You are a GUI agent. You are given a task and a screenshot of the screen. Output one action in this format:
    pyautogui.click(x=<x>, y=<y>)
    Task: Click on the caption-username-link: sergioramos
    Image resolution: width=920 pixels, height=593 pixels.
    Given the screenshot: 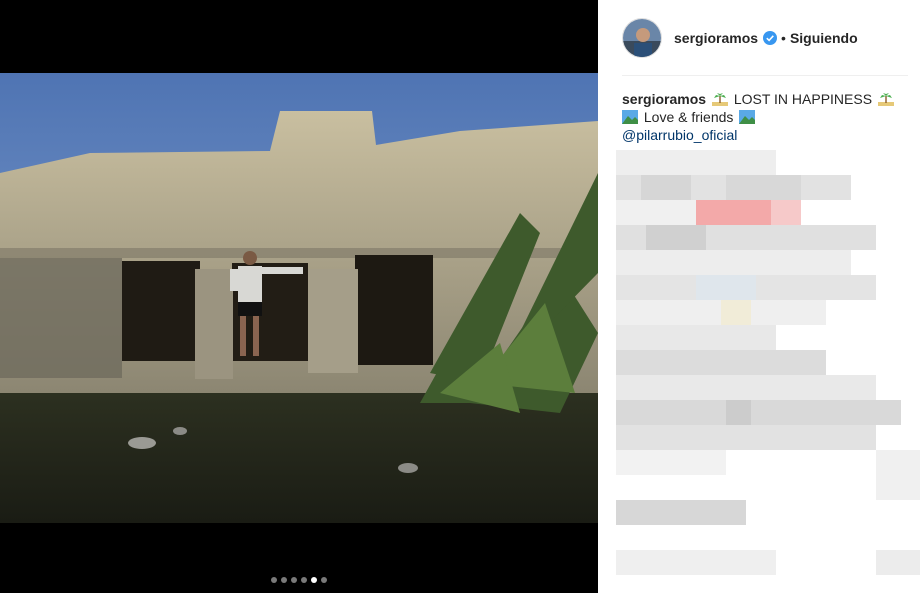 What is the action you would take?
    pyautogui.click(x=664, y=99)
    